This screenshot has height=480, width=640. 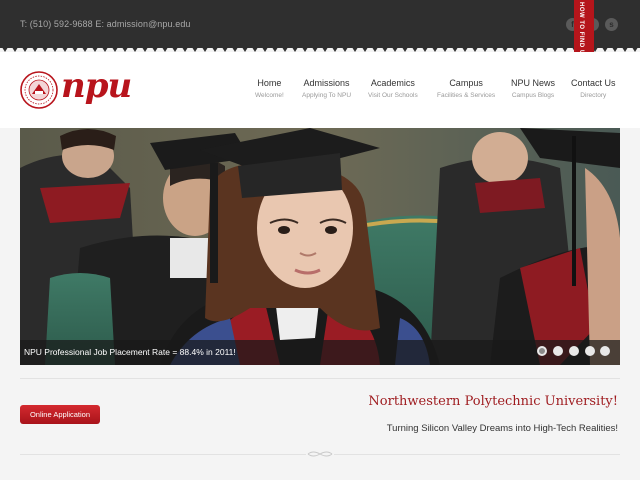 I want to click on nav-news: NPU News Campus Blogs, so click(x=533, y=88).